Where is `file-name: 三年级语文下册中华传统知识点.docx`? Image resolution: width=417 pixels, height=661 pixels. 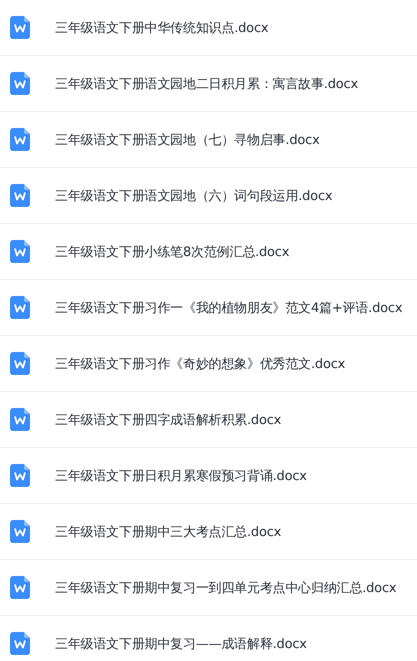 file-name: 三年级语文下册中华传统知识点.docx is located at coordinates (161, 27).